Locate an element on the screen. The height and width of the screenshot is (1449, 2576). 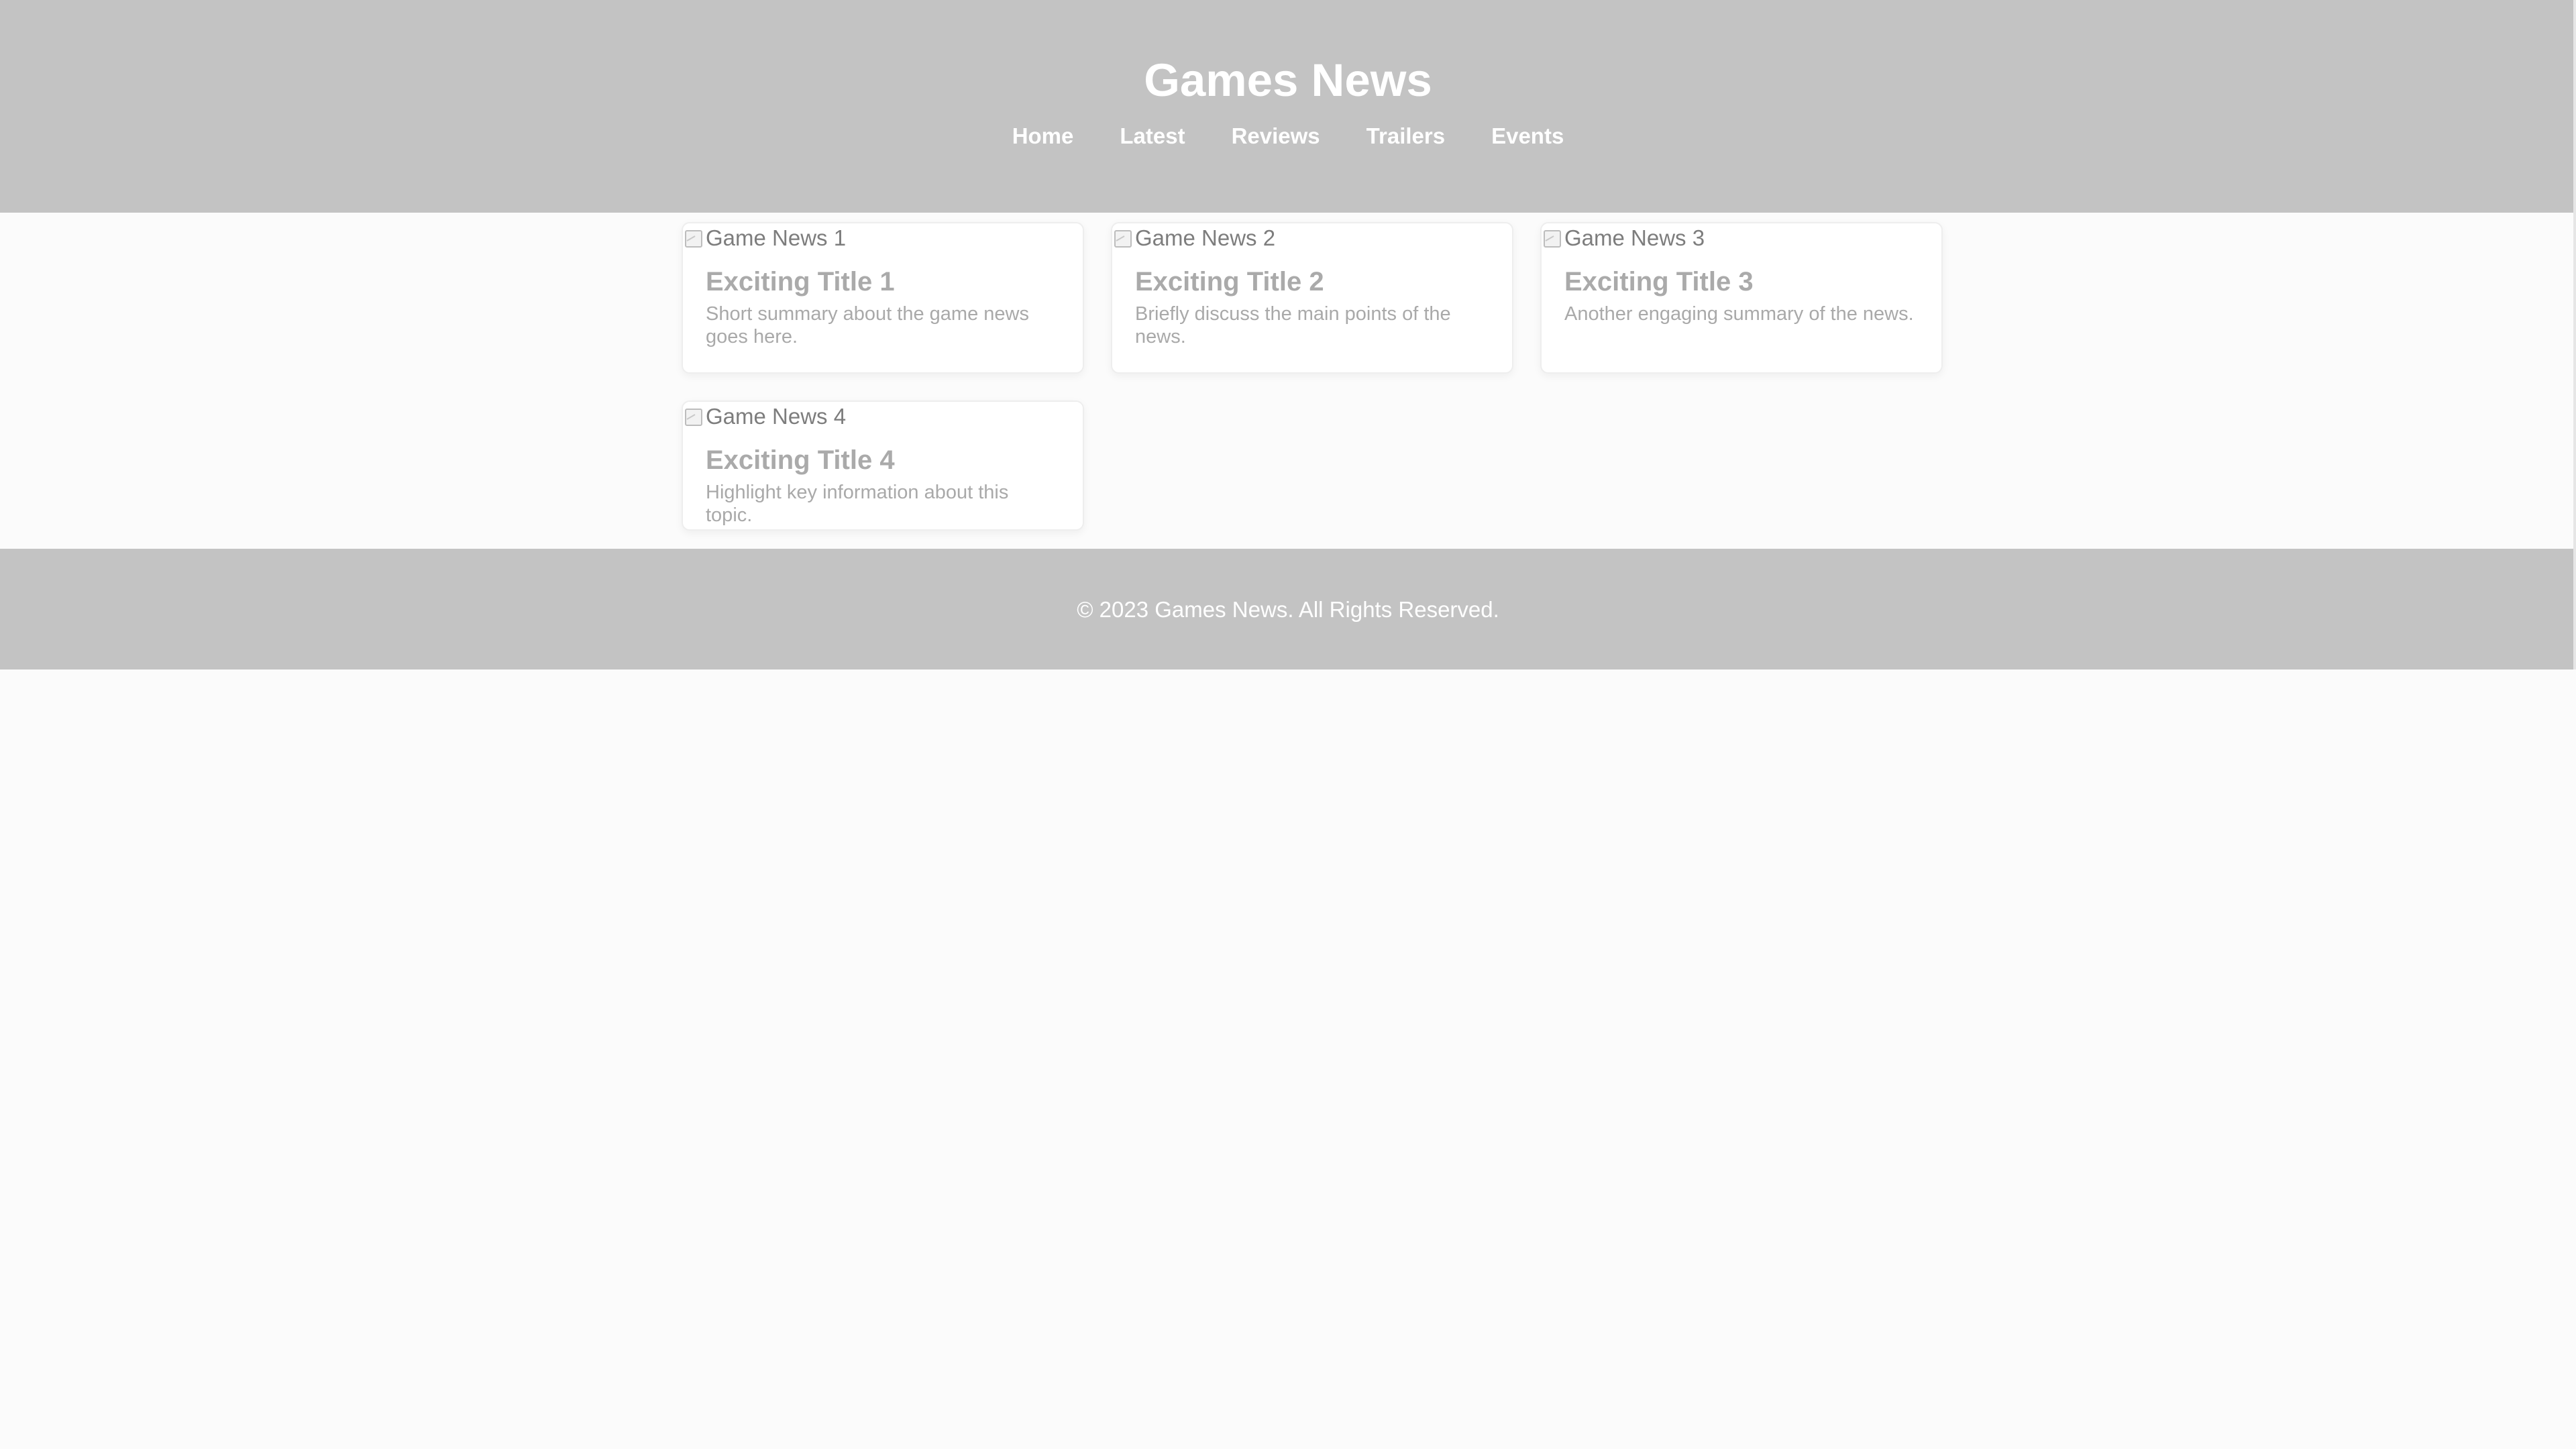
news-card-image: Game News 1 is located at coordinates (883, 238).